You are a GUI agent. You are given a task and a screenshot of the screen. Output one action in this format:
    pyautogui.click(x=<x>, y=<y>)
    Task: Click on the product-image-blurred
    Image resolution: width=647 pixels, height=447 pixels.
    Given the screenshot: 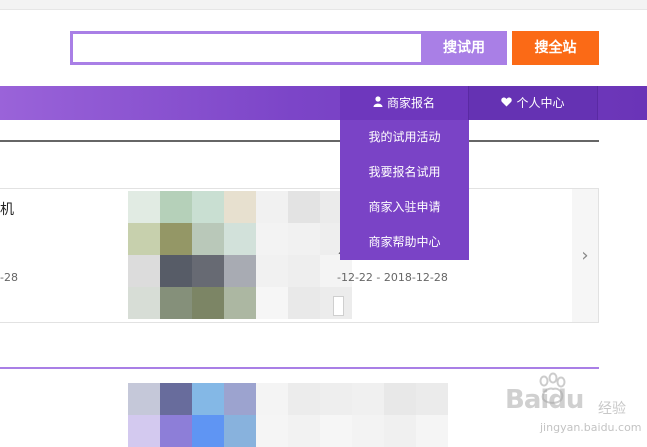 What is the action you would take?
    pyautogui.click(x=240, y=255)
    